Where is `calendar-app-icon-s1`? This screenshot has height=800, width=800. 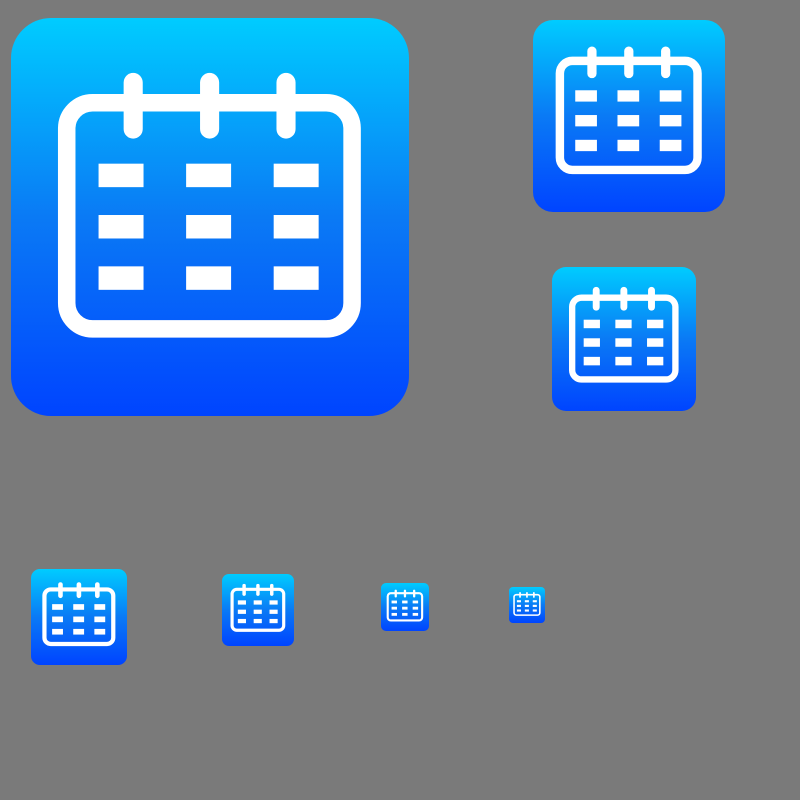
calendar-app-icon-s1 is located at coordinates (79, 617).